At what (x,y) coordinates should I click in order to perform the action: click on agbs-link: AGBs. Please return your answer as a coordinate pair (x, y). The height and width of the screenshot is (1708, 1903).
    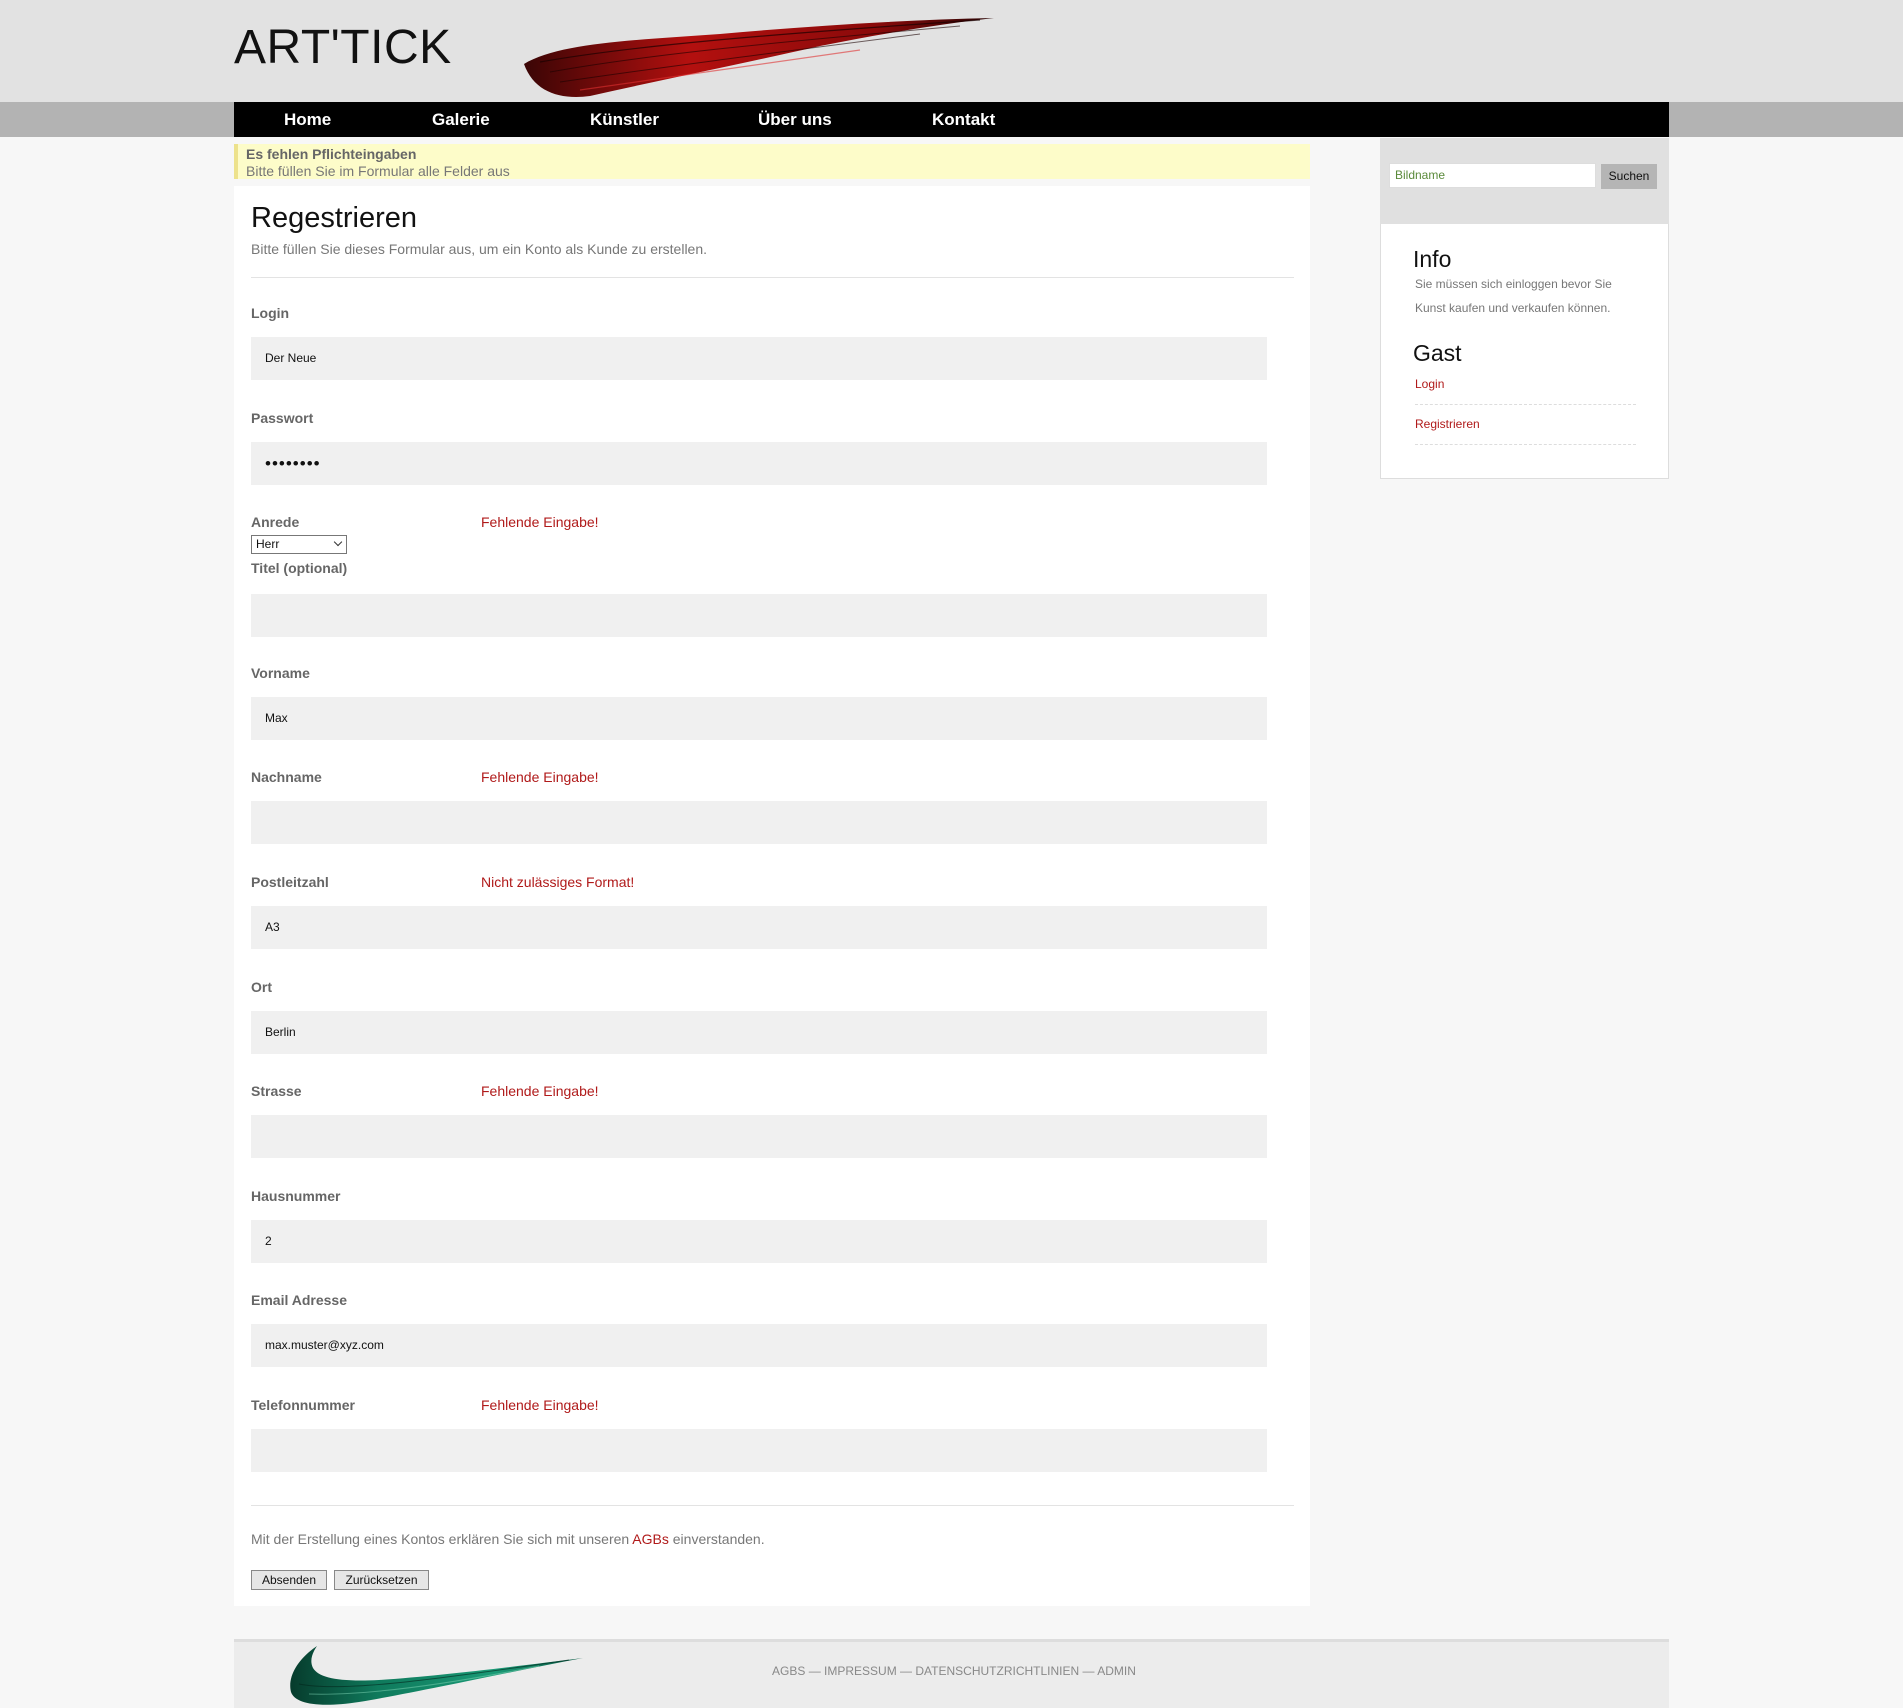
    Looking at the image, I should click on (650, 1539).